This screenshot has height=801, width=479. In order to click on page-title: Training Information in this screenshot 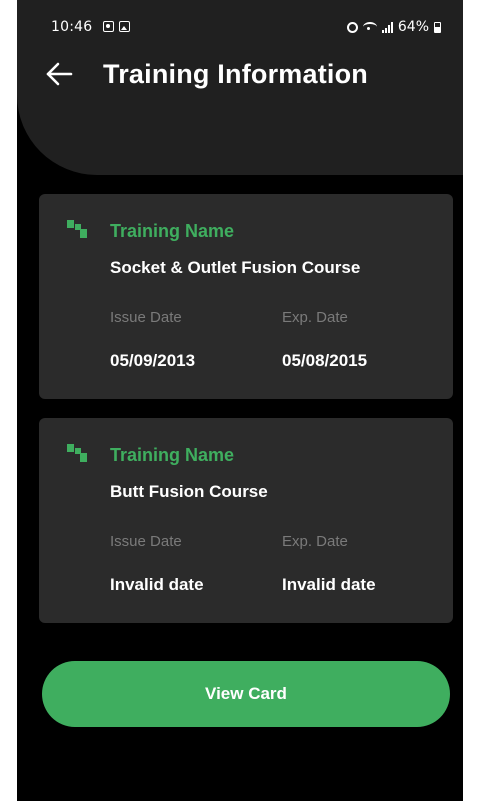, I will do `click(235, 74)`.